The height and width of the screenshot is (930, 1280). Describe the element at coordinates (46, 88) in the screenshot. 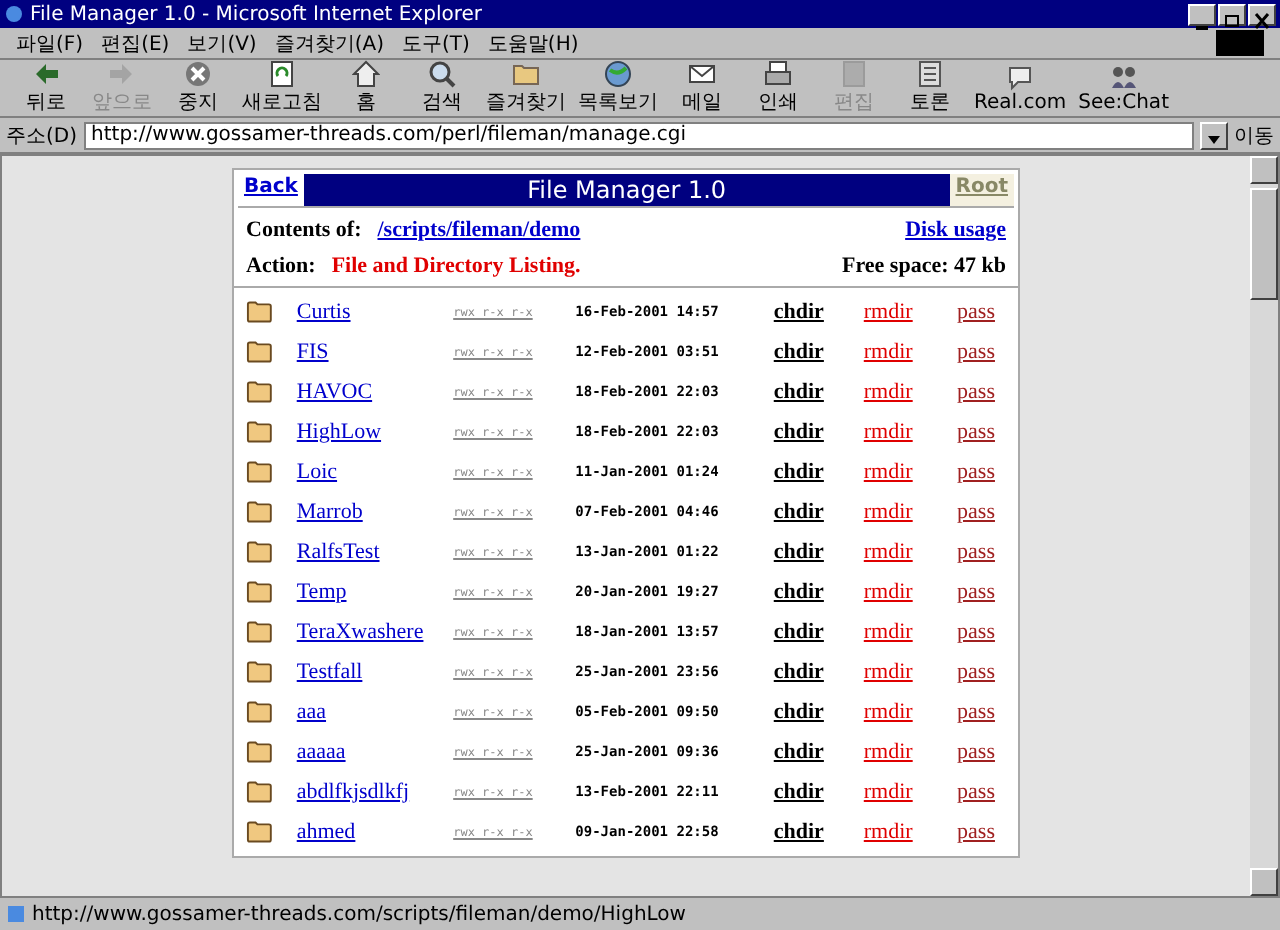

I see `toolbar-button: 뒤로` at that location.